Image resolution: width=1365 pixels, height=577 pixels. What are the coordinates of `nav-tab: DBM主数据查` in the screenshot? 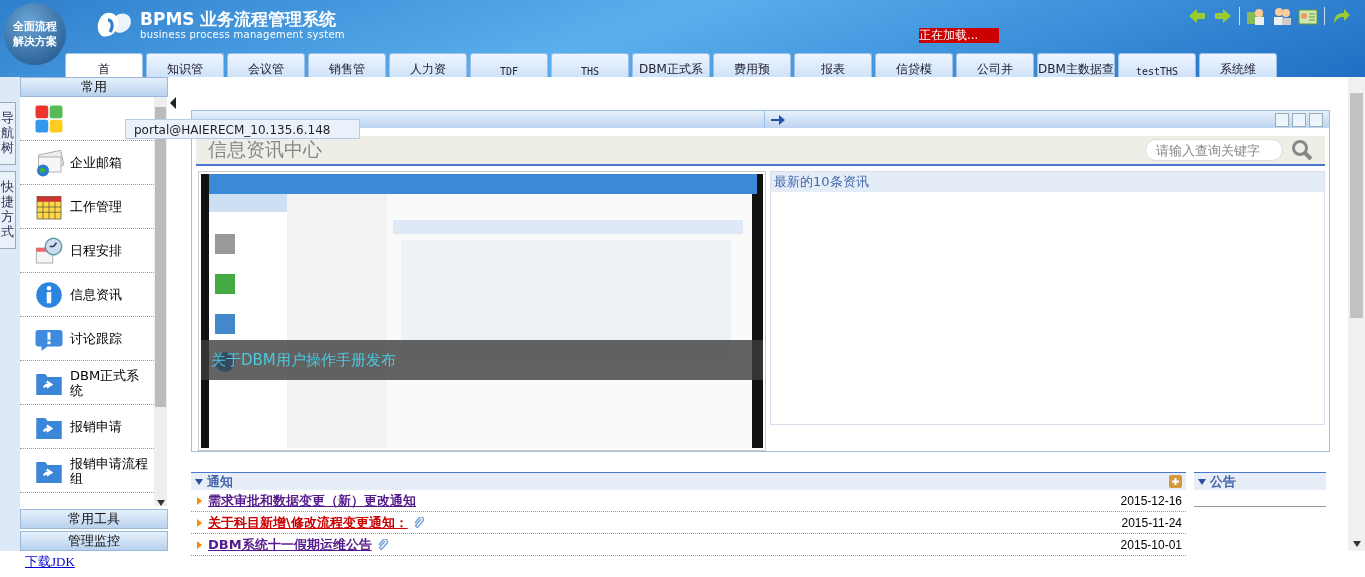 It's located at (1076, 65).